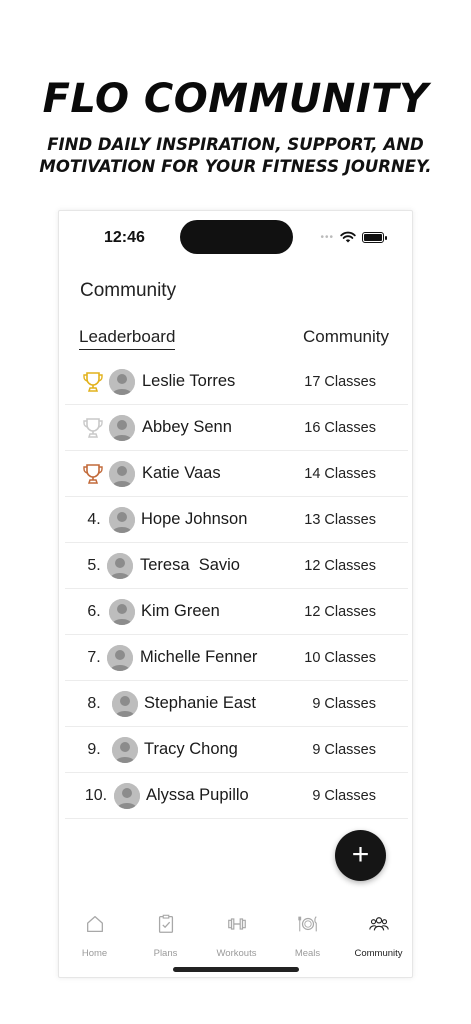  I want to click on rank-number: 8., so click(94, 703).